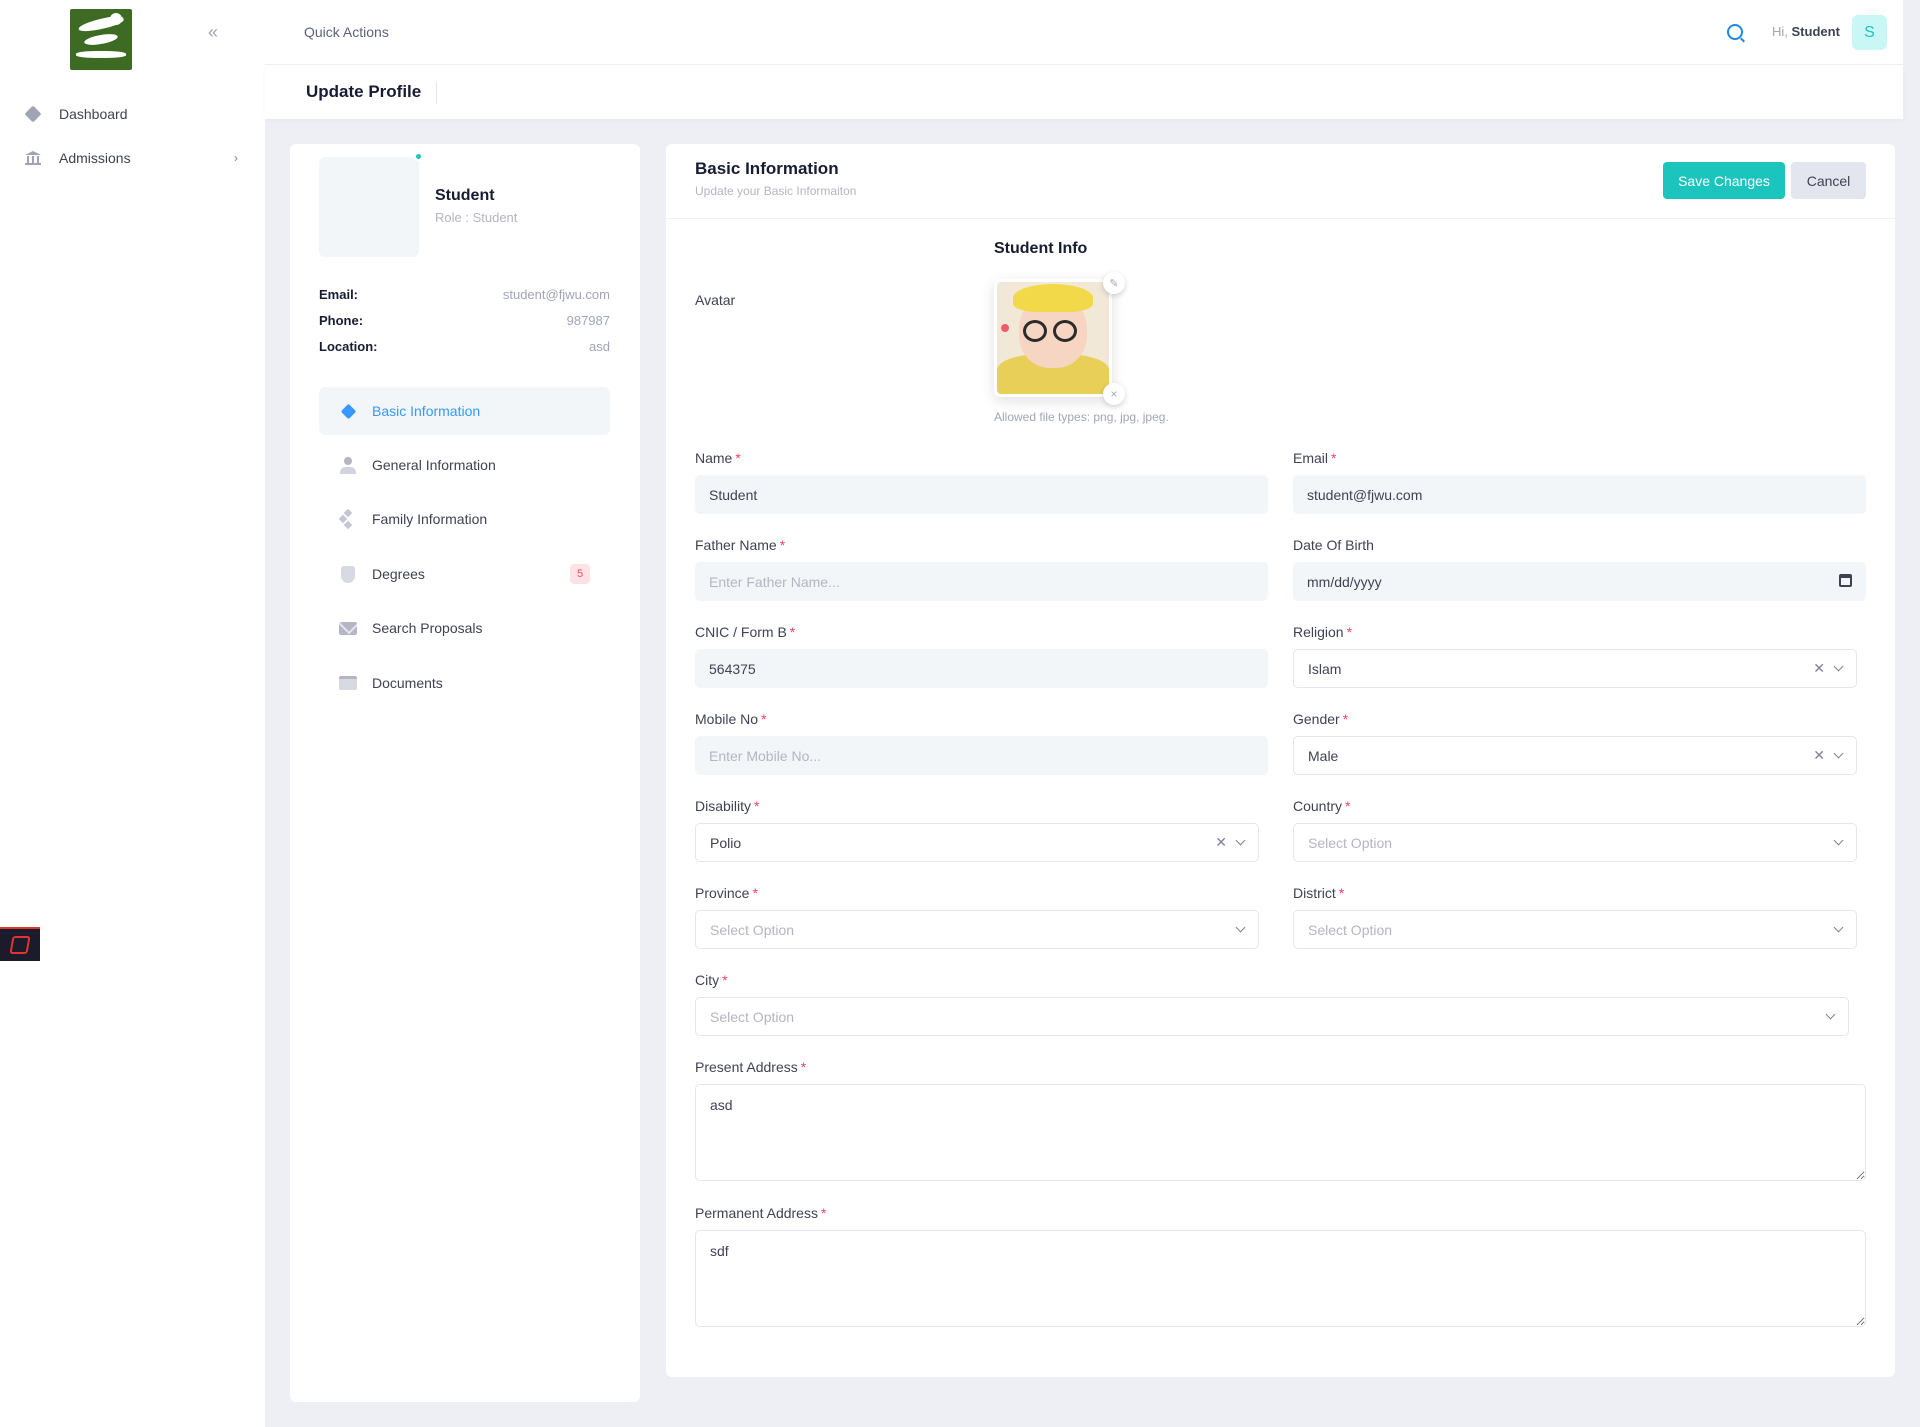 This screenshot has width=1920, height=1427. I want to click on sidebar-item-label: Dashboard, so click(93, 114).